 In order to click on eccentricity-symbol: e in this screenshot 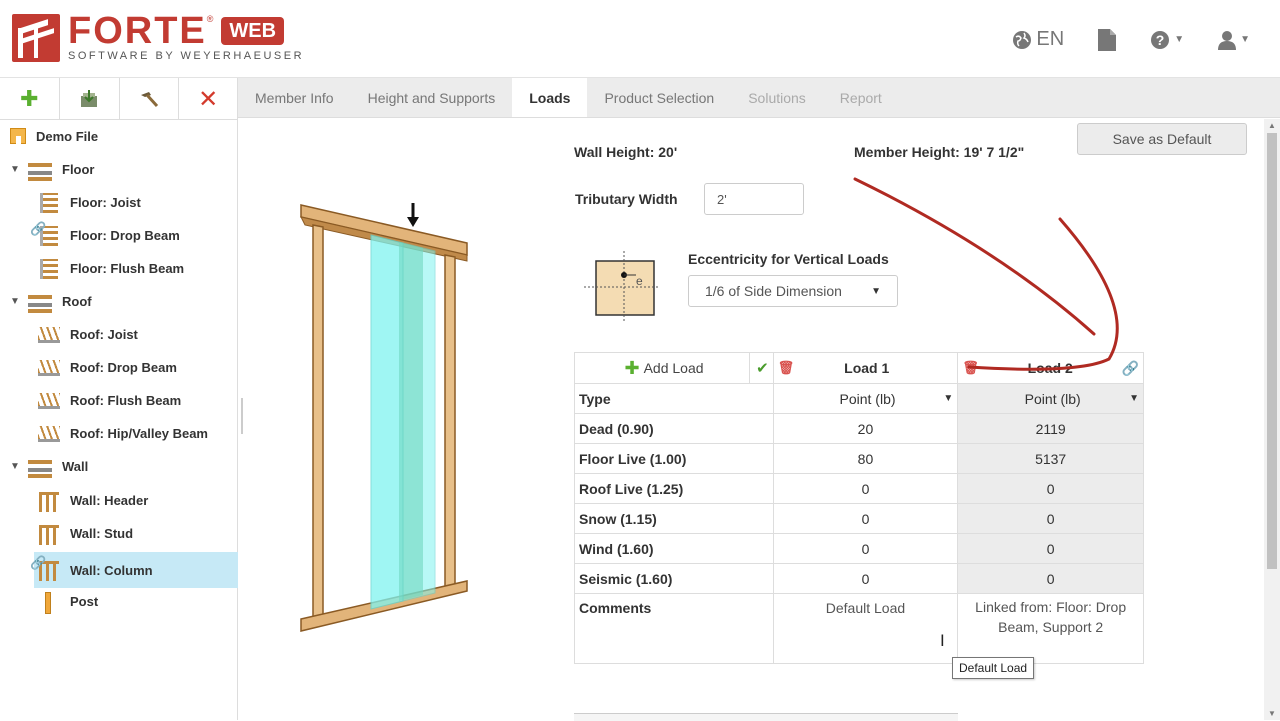, I will do `click(639, 281)`.